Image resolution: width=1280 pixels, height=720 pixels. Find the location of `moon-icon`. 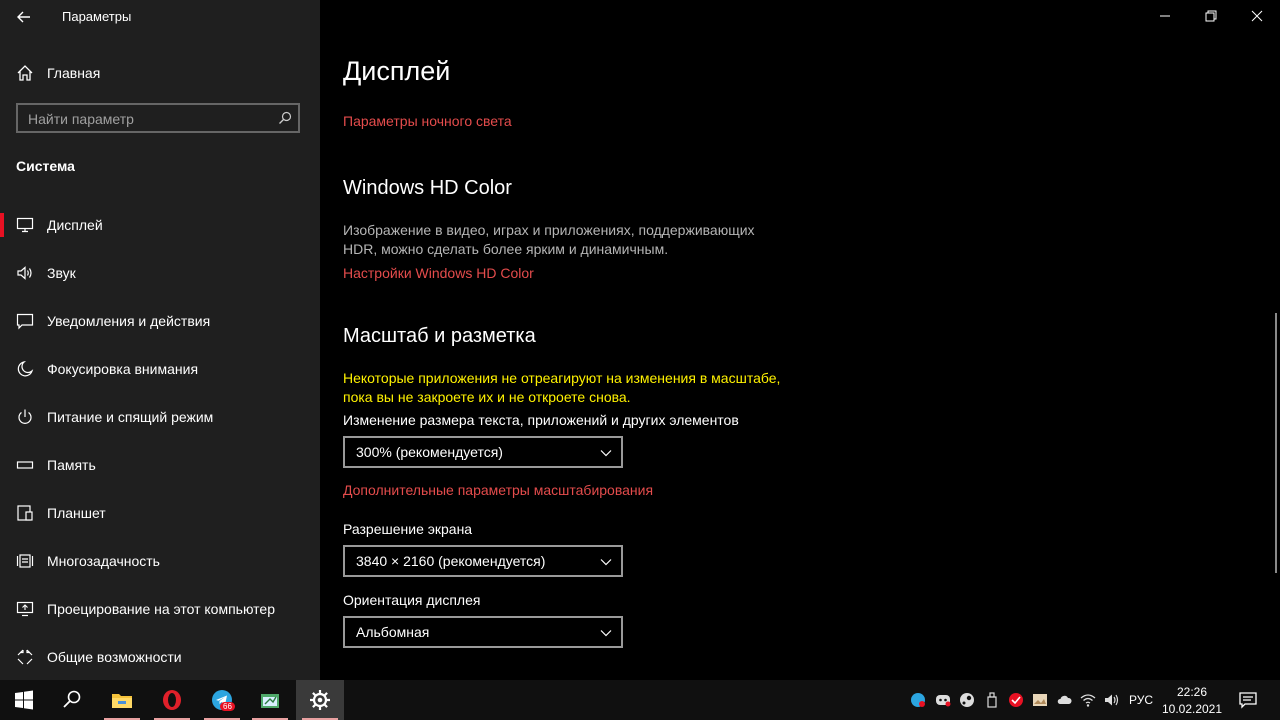

moon-icon is located at coordinates (25, 368).